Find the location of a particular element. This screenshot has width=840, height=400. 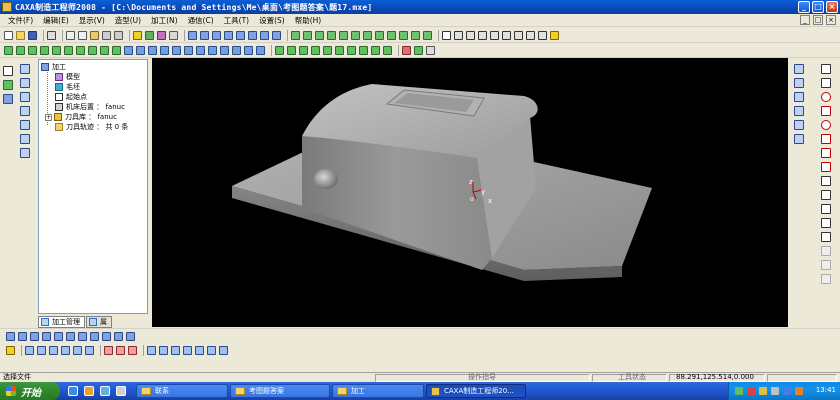

menu-communication: 通信(C) is located at coordinates (201, 20).